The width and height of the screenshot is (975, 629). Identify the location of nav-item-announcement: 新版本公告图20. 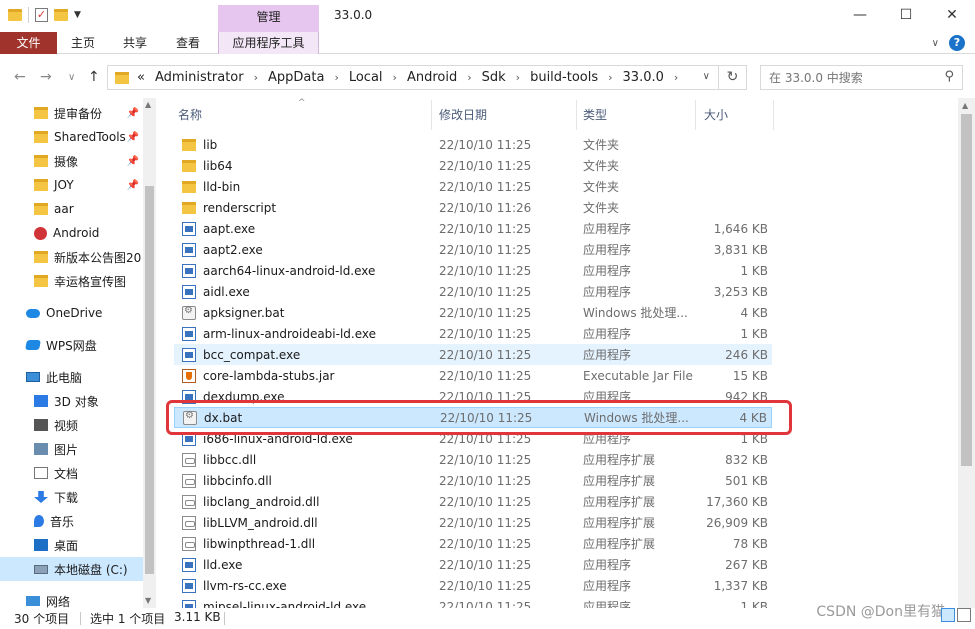
(71, 257).